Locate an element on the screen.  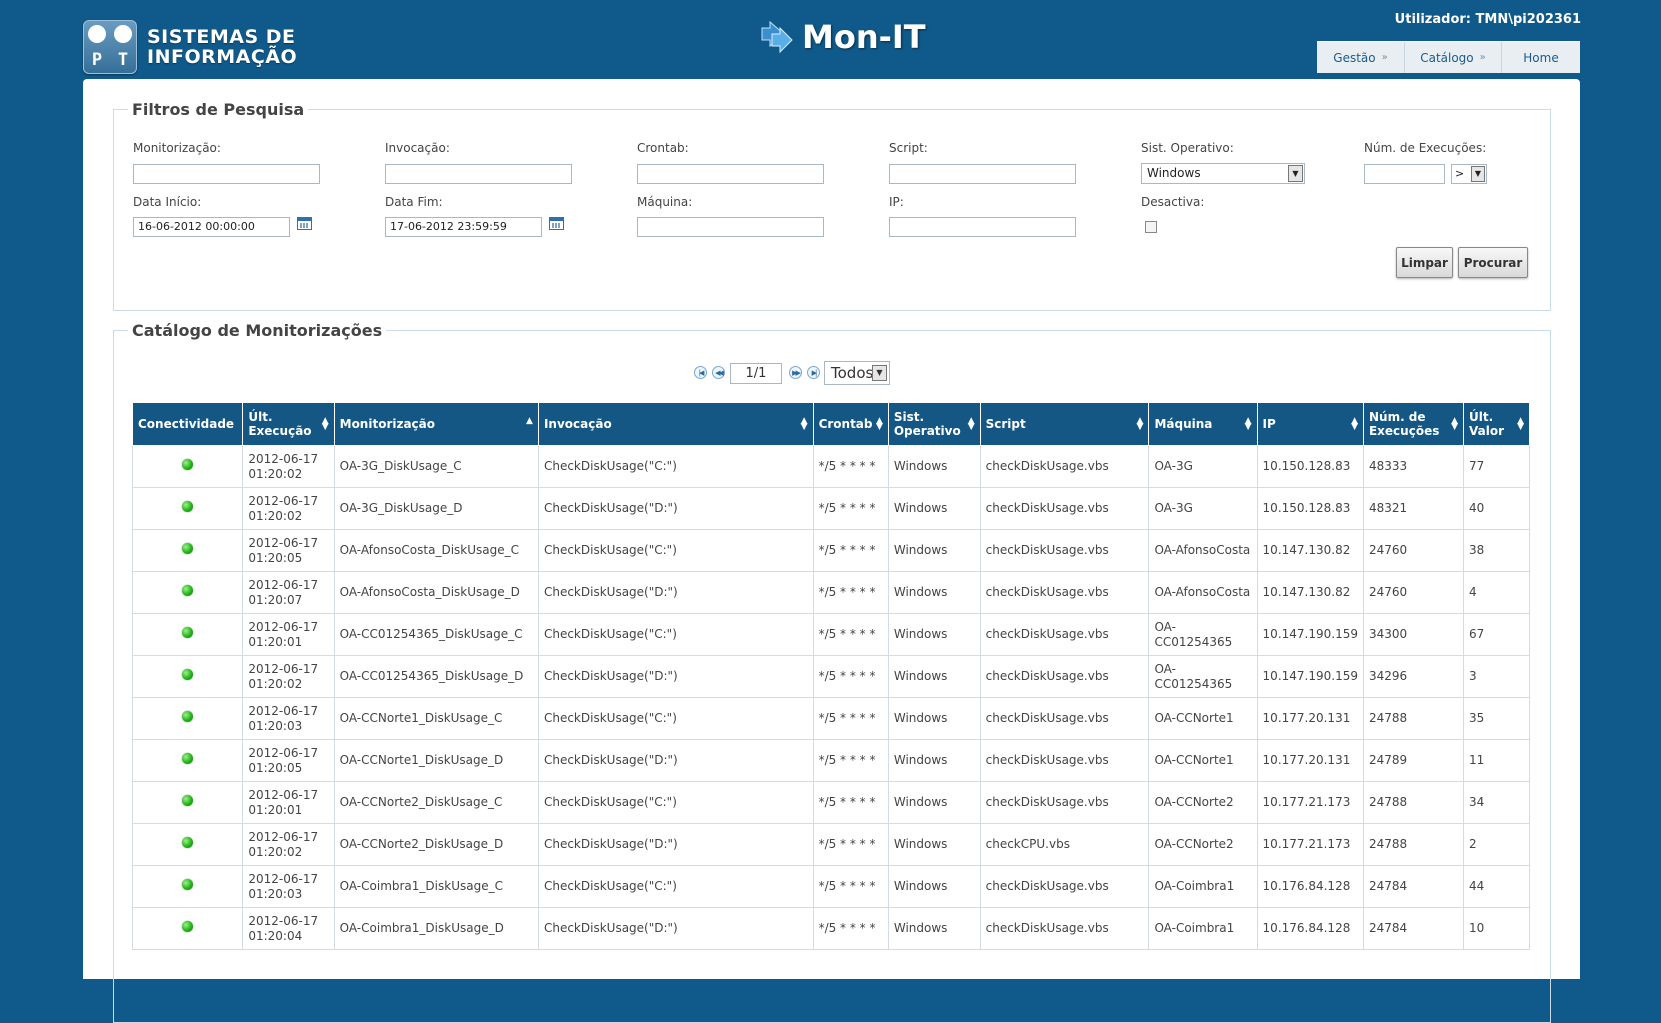
limpar-button: Limpar is located at coordinates (1424, 262).